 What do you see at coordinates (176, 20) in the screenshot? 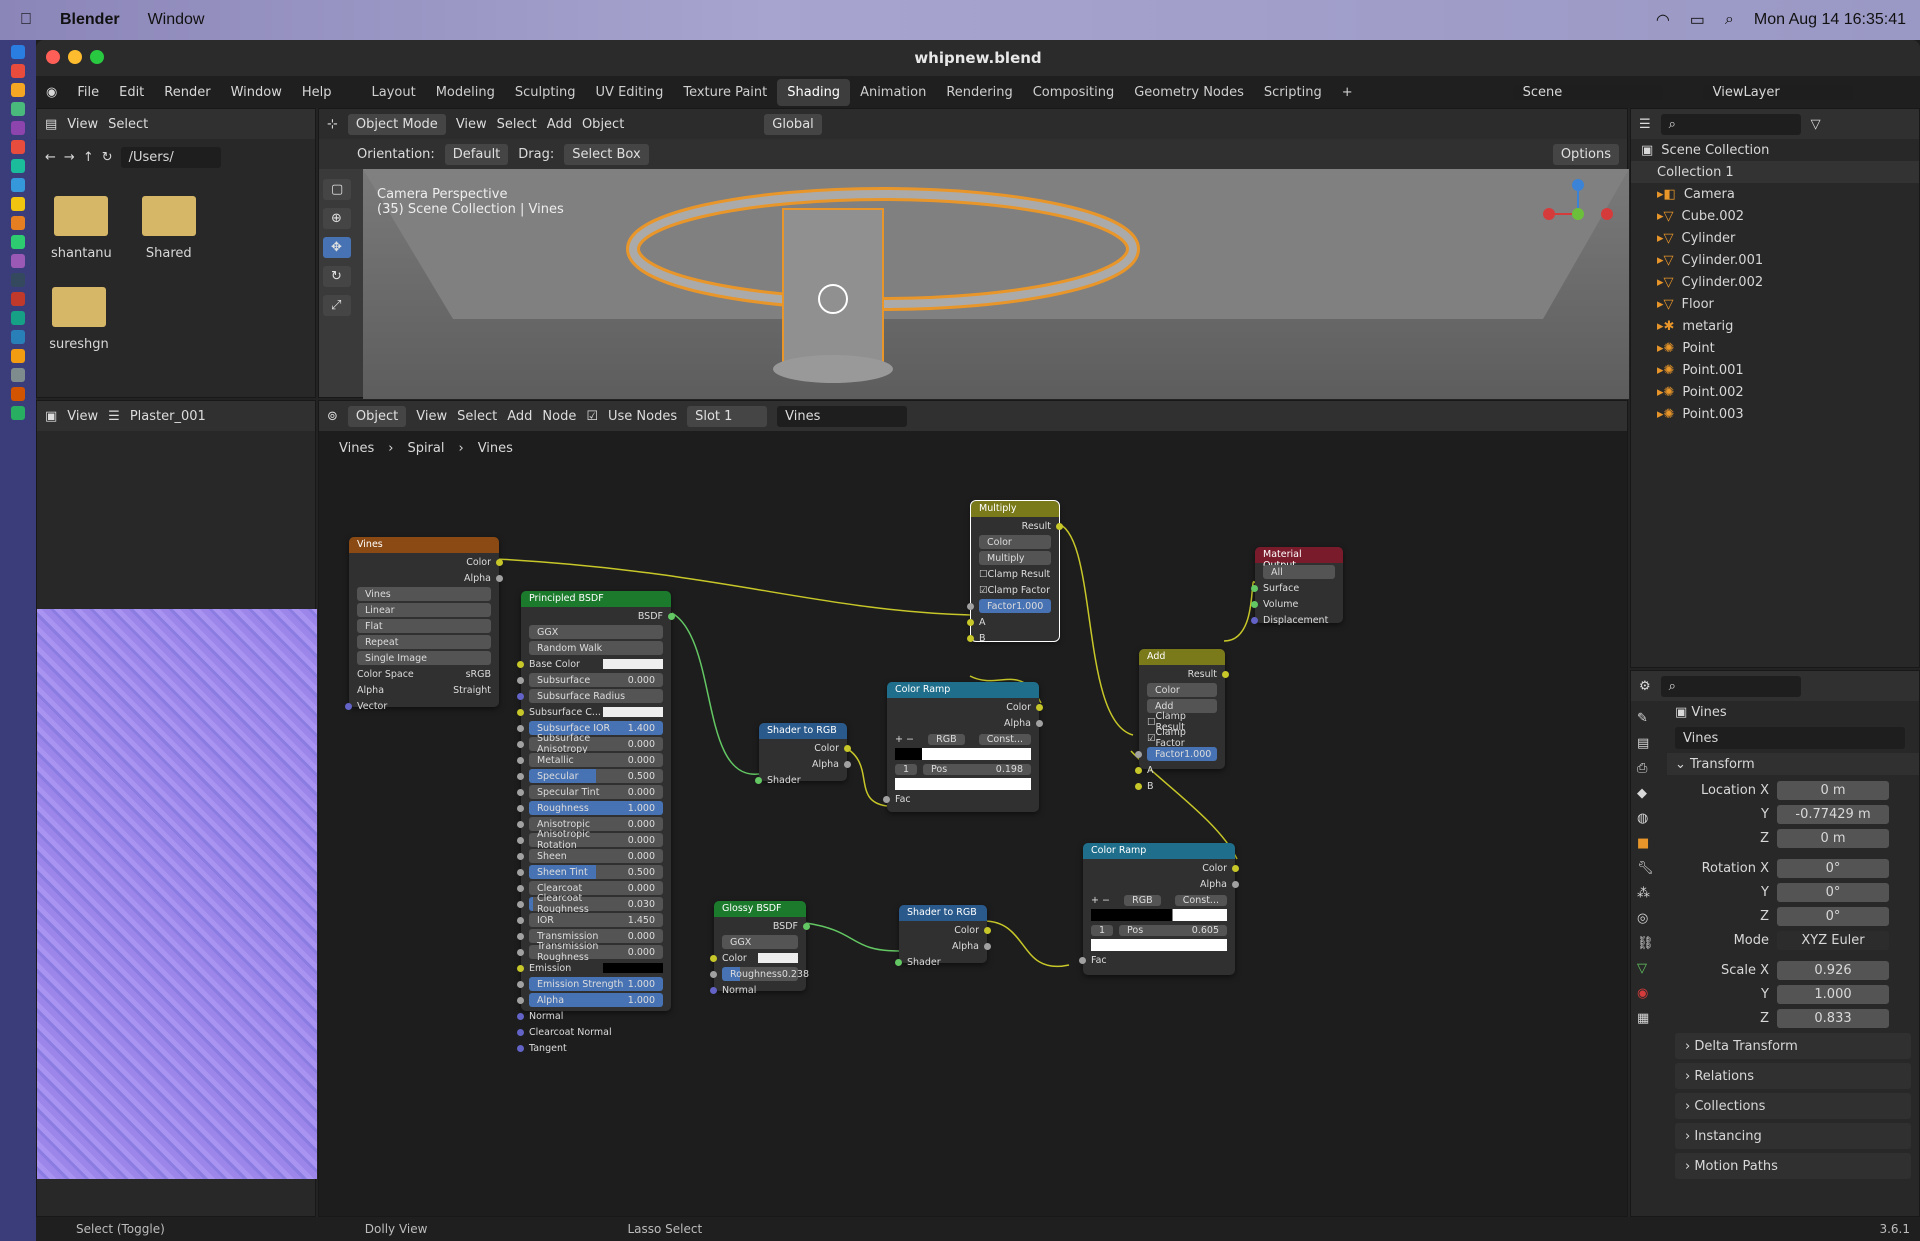
I see `window-menu: Window` at bounding box center [176, 20].